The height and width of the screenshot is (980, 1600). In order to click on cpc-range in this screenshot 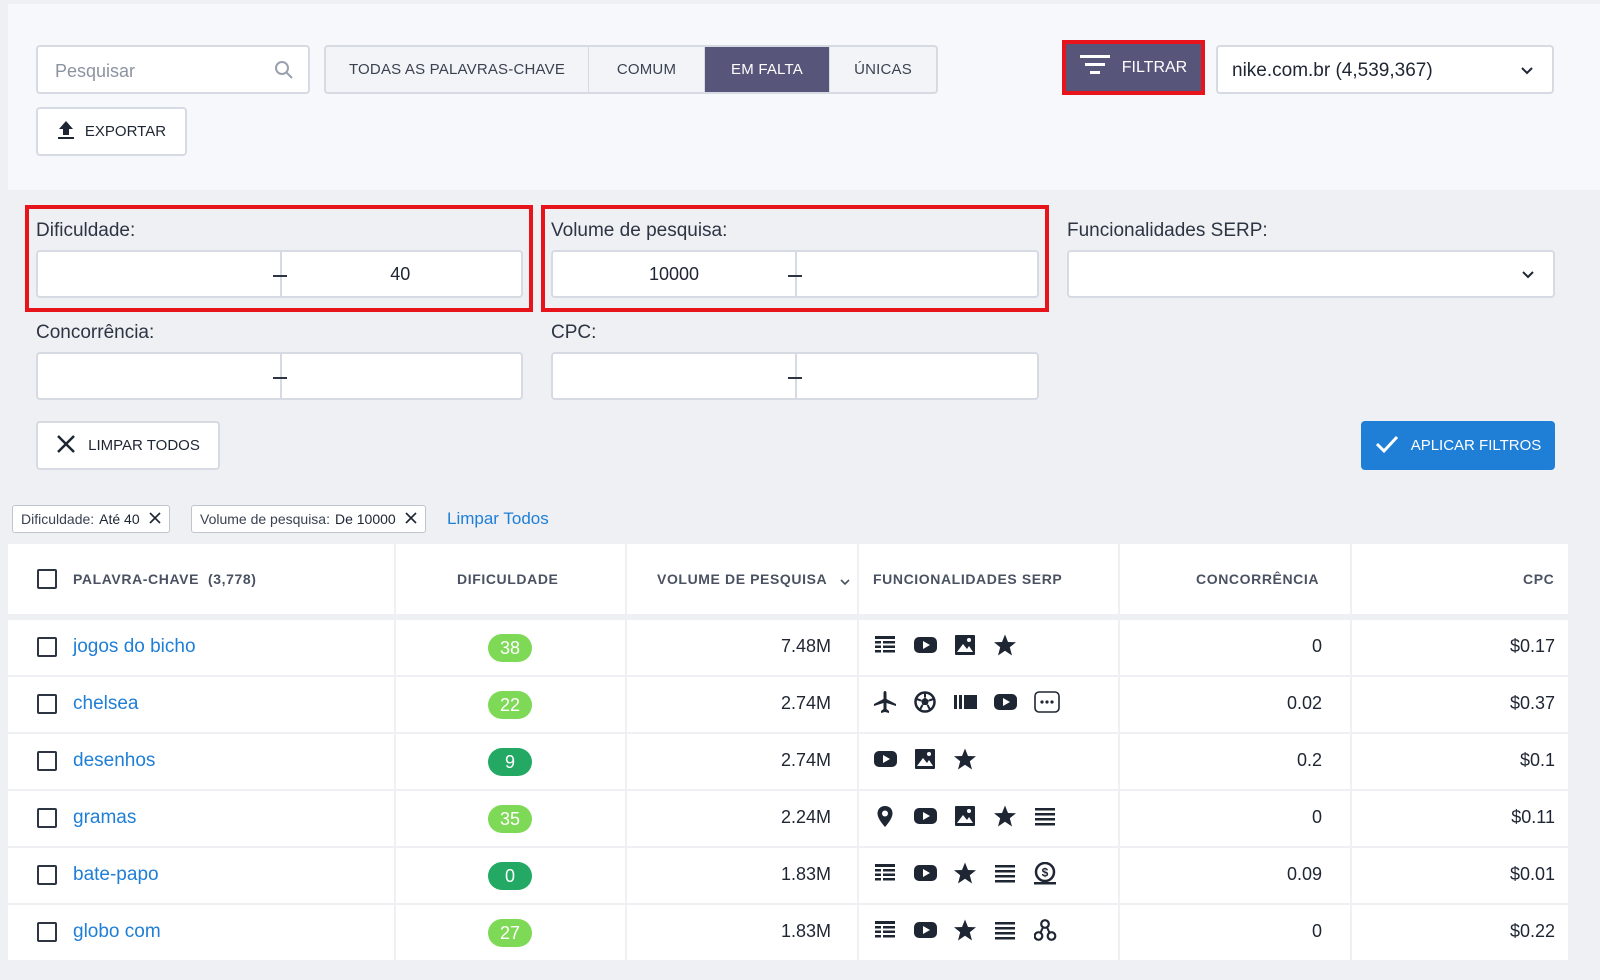, I will do `click(795, 376)`.